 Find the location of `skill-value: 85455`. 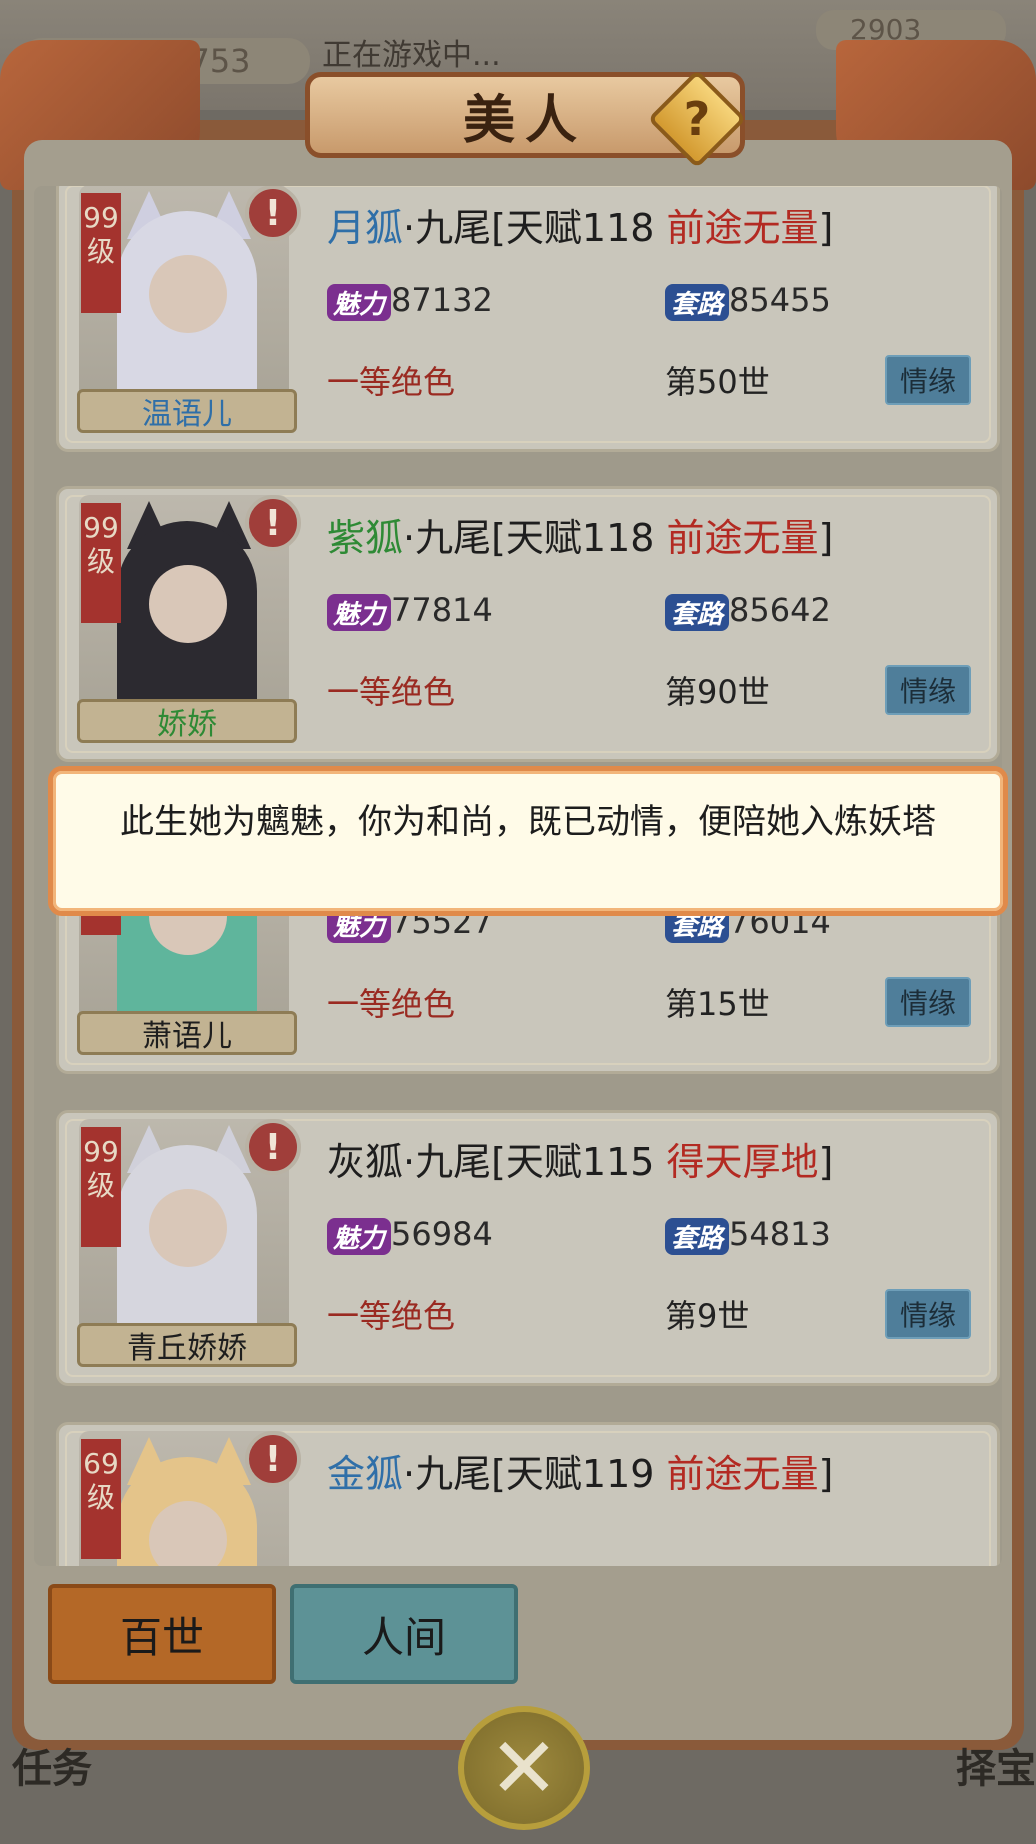

skill-value: 85455 is located at coordinates (780, 300).